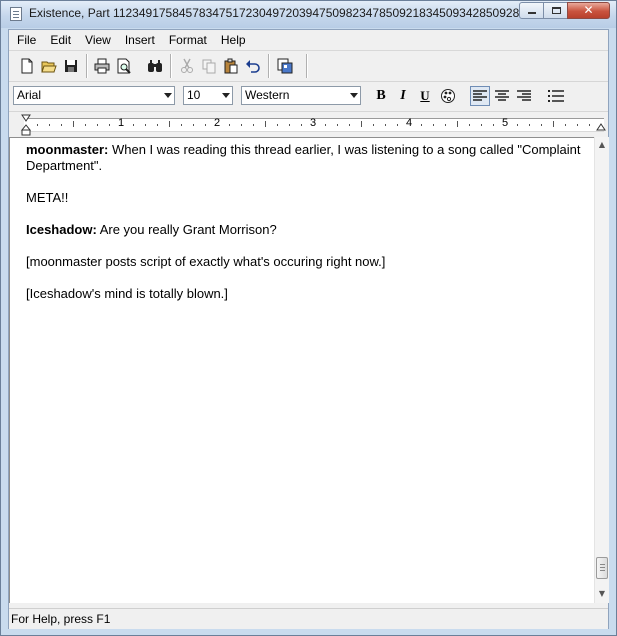 The width and height of the screenshot is (617, 636). I want to click on ruler-number: 3, so click(313, 123).